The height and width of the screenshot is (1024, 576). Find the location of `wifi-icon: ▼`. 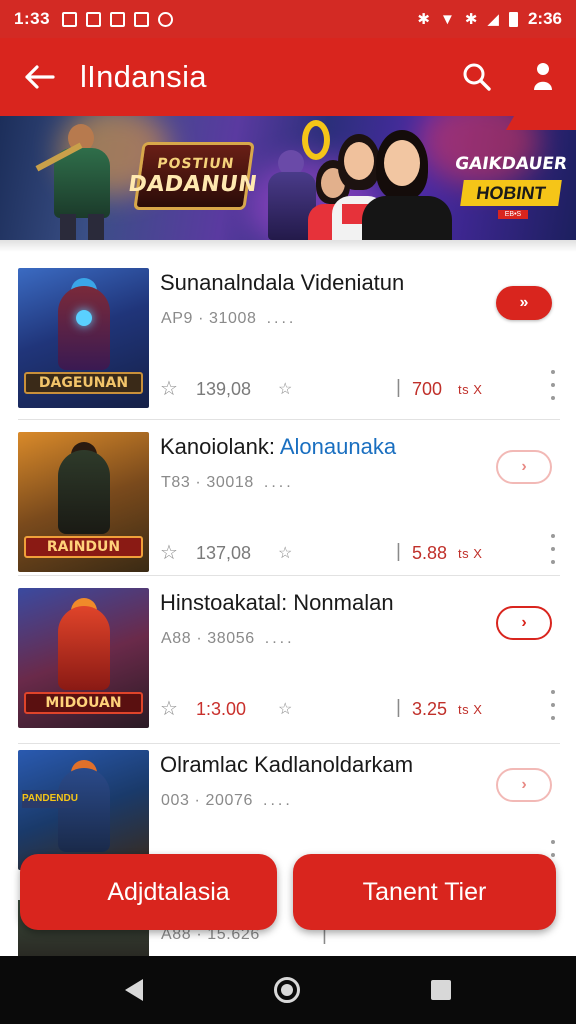

wifi-icon: ▼ is located at coordinates (447, 19).